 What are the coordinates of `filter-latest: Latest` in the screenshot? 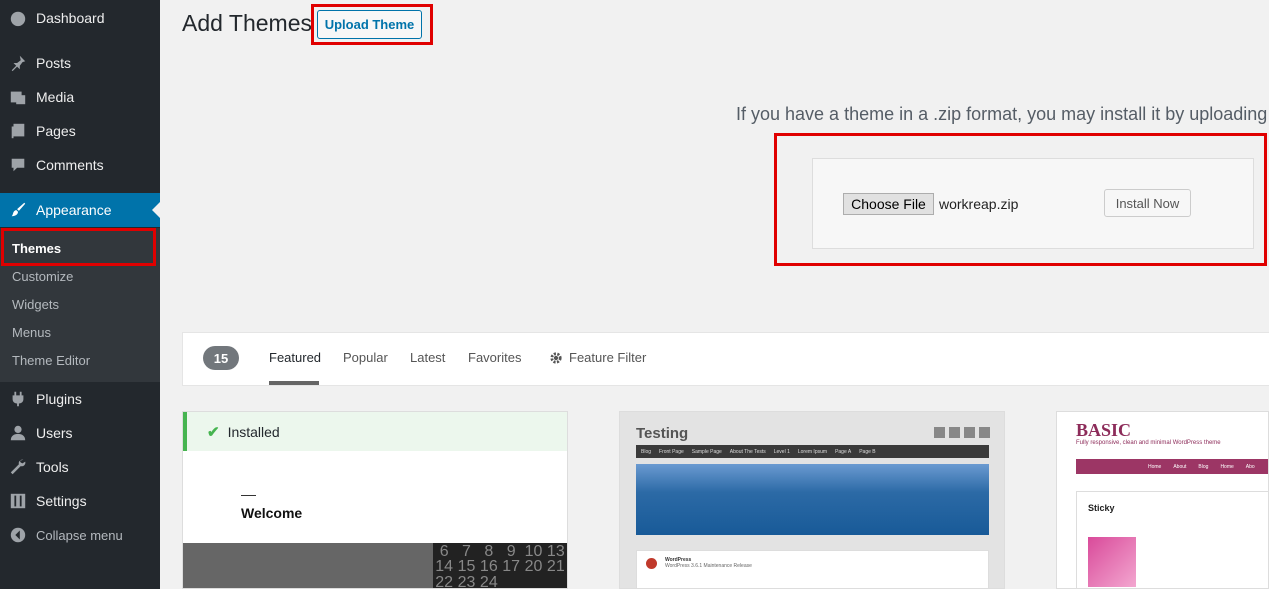 It's located at (427, 357).